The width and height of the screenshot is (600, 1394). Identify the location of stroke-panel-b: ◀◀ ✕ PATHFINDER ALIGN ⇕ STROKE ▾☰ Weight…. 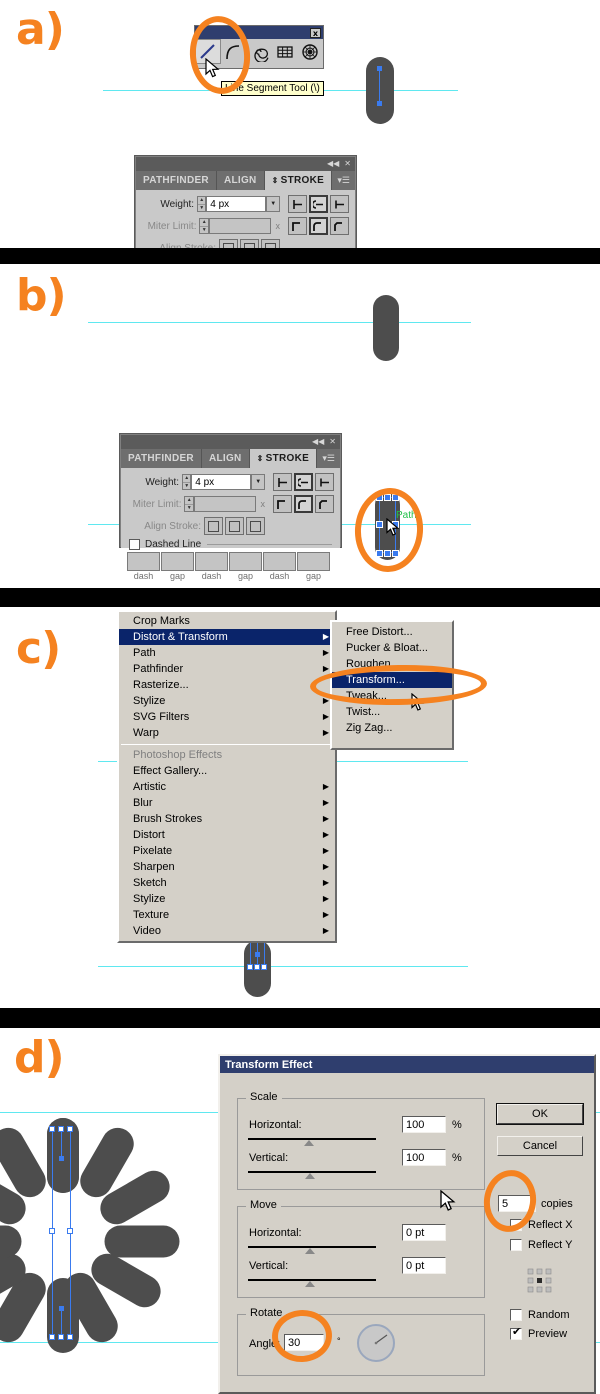
(230, 507).